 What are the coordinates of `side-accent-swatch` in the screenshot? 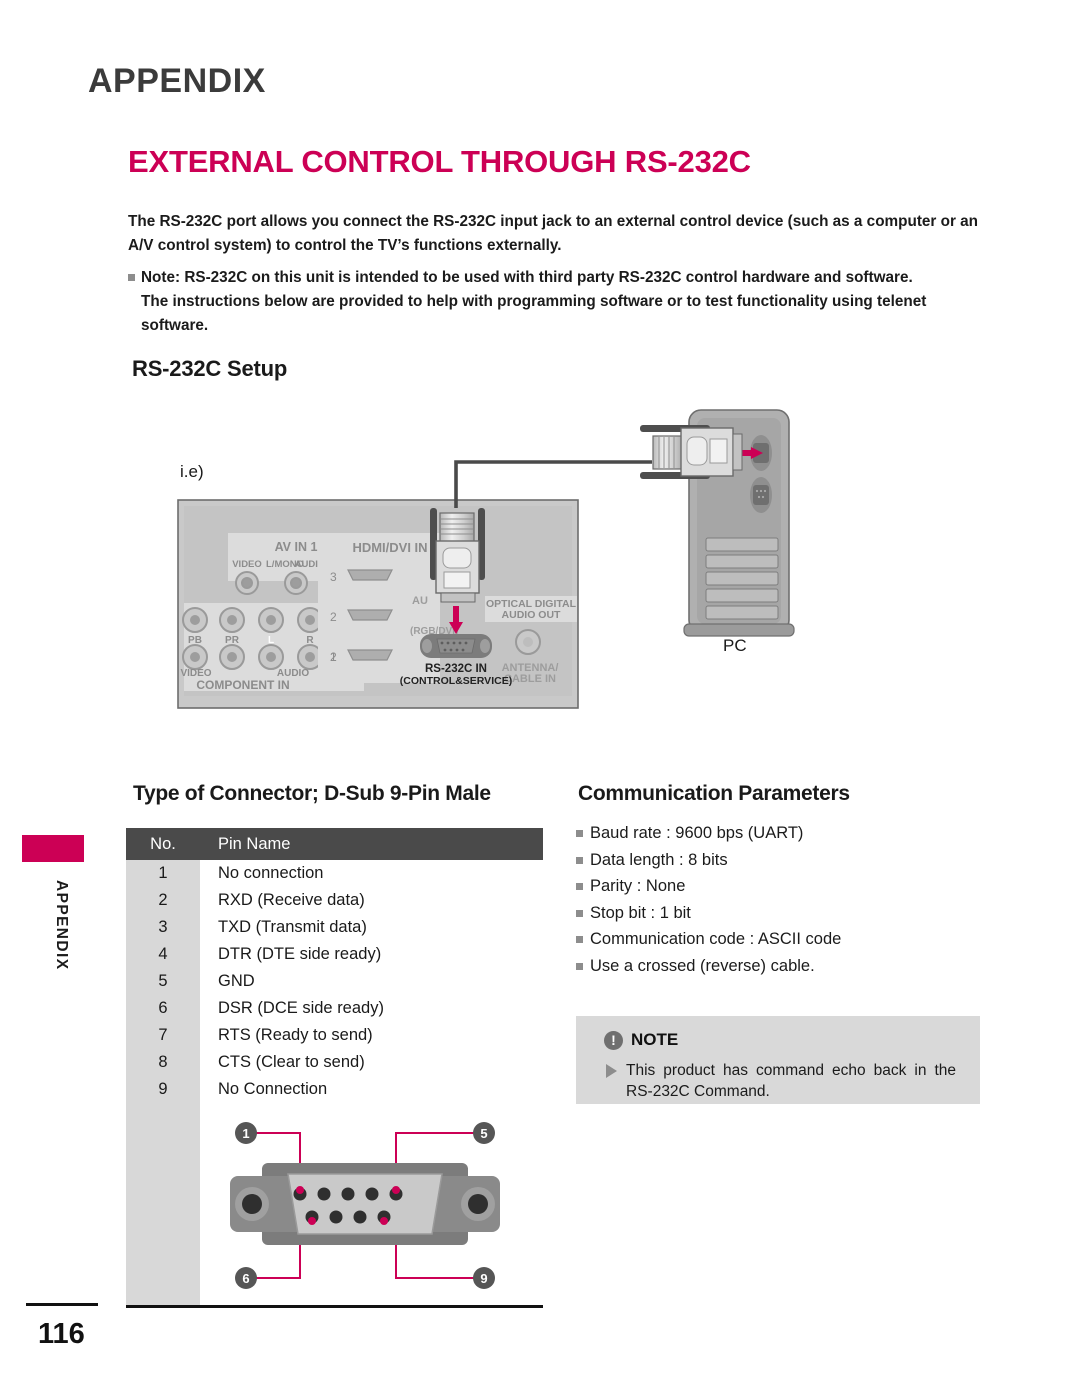 It's located at (53, 848).